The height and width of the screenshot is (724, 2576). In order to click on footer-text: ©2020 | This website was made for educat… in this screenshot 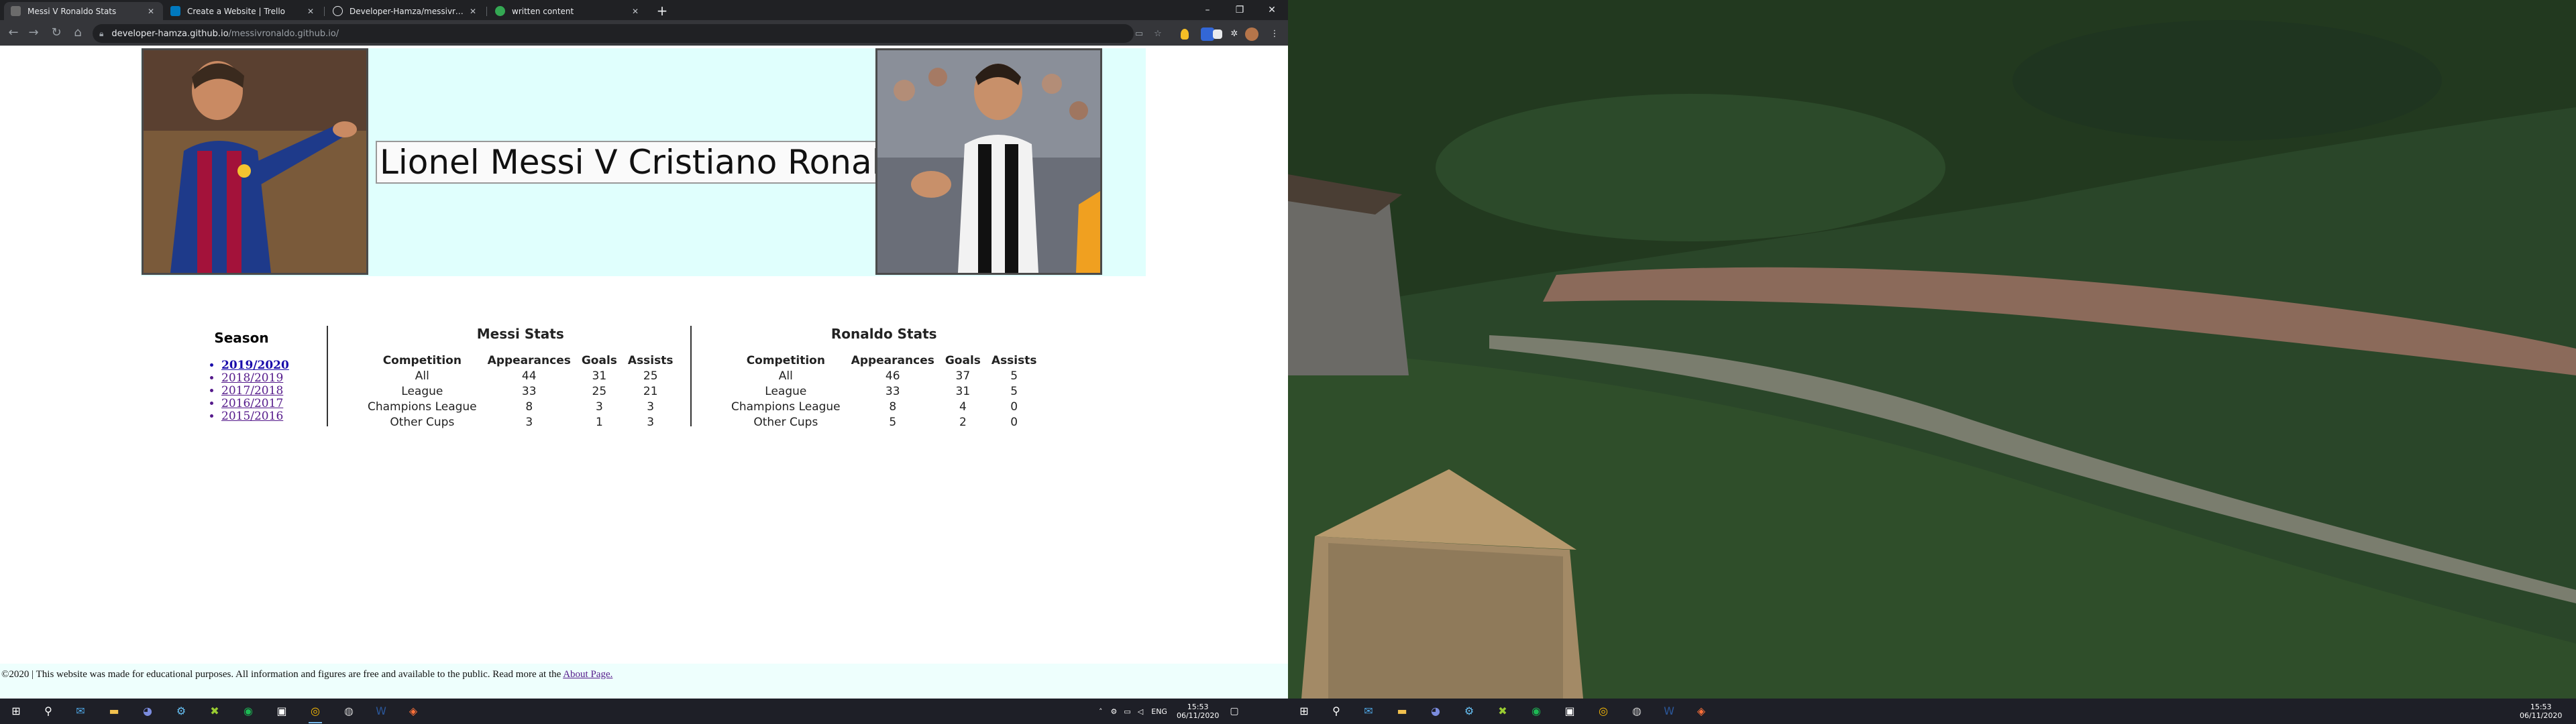, I will do `click(281, 674)`.